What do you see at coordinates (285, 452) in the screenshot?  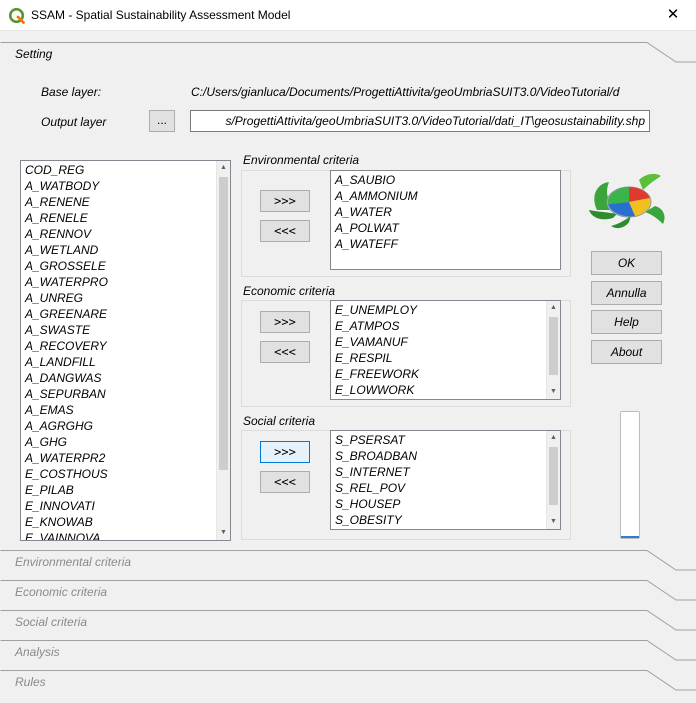 I see `social-add-button: >>>` at bounding box center [285, 452].